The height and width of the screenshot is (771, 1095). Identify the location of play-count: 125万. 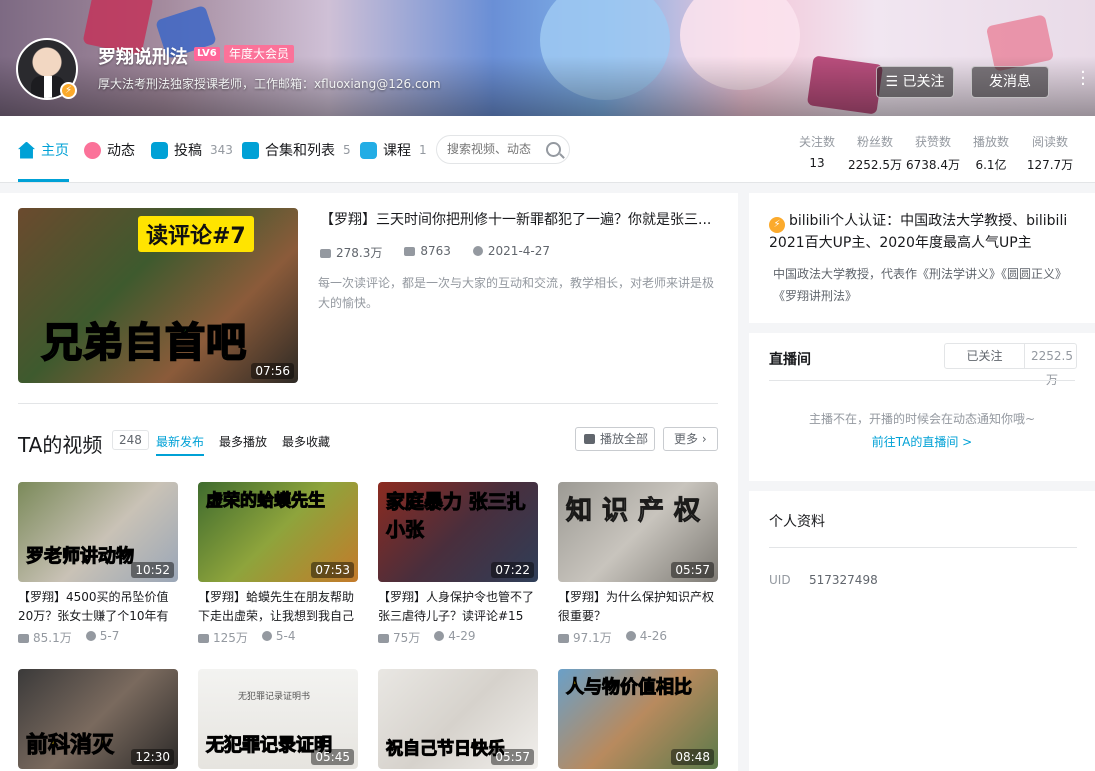
(230, 638).